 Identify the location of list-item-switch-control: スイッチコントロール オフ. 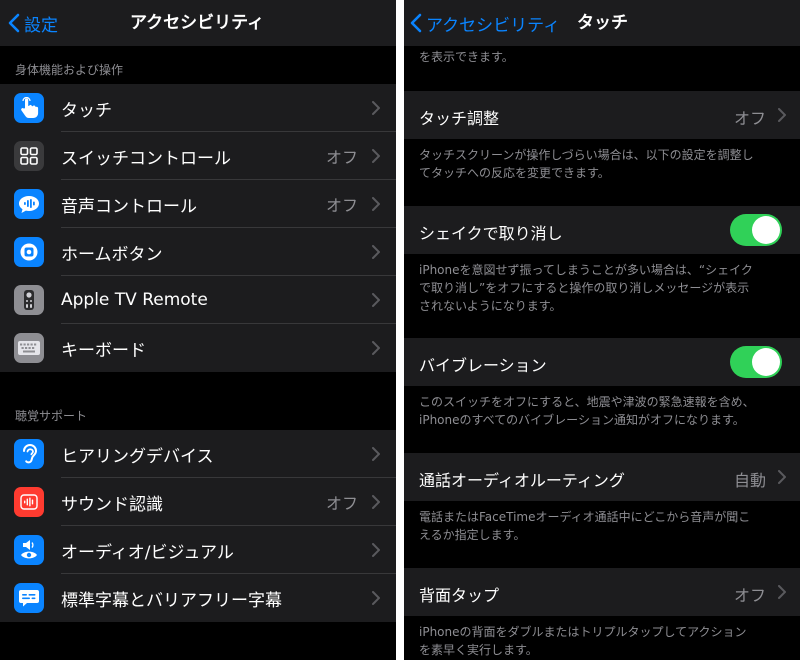
(198, 156).